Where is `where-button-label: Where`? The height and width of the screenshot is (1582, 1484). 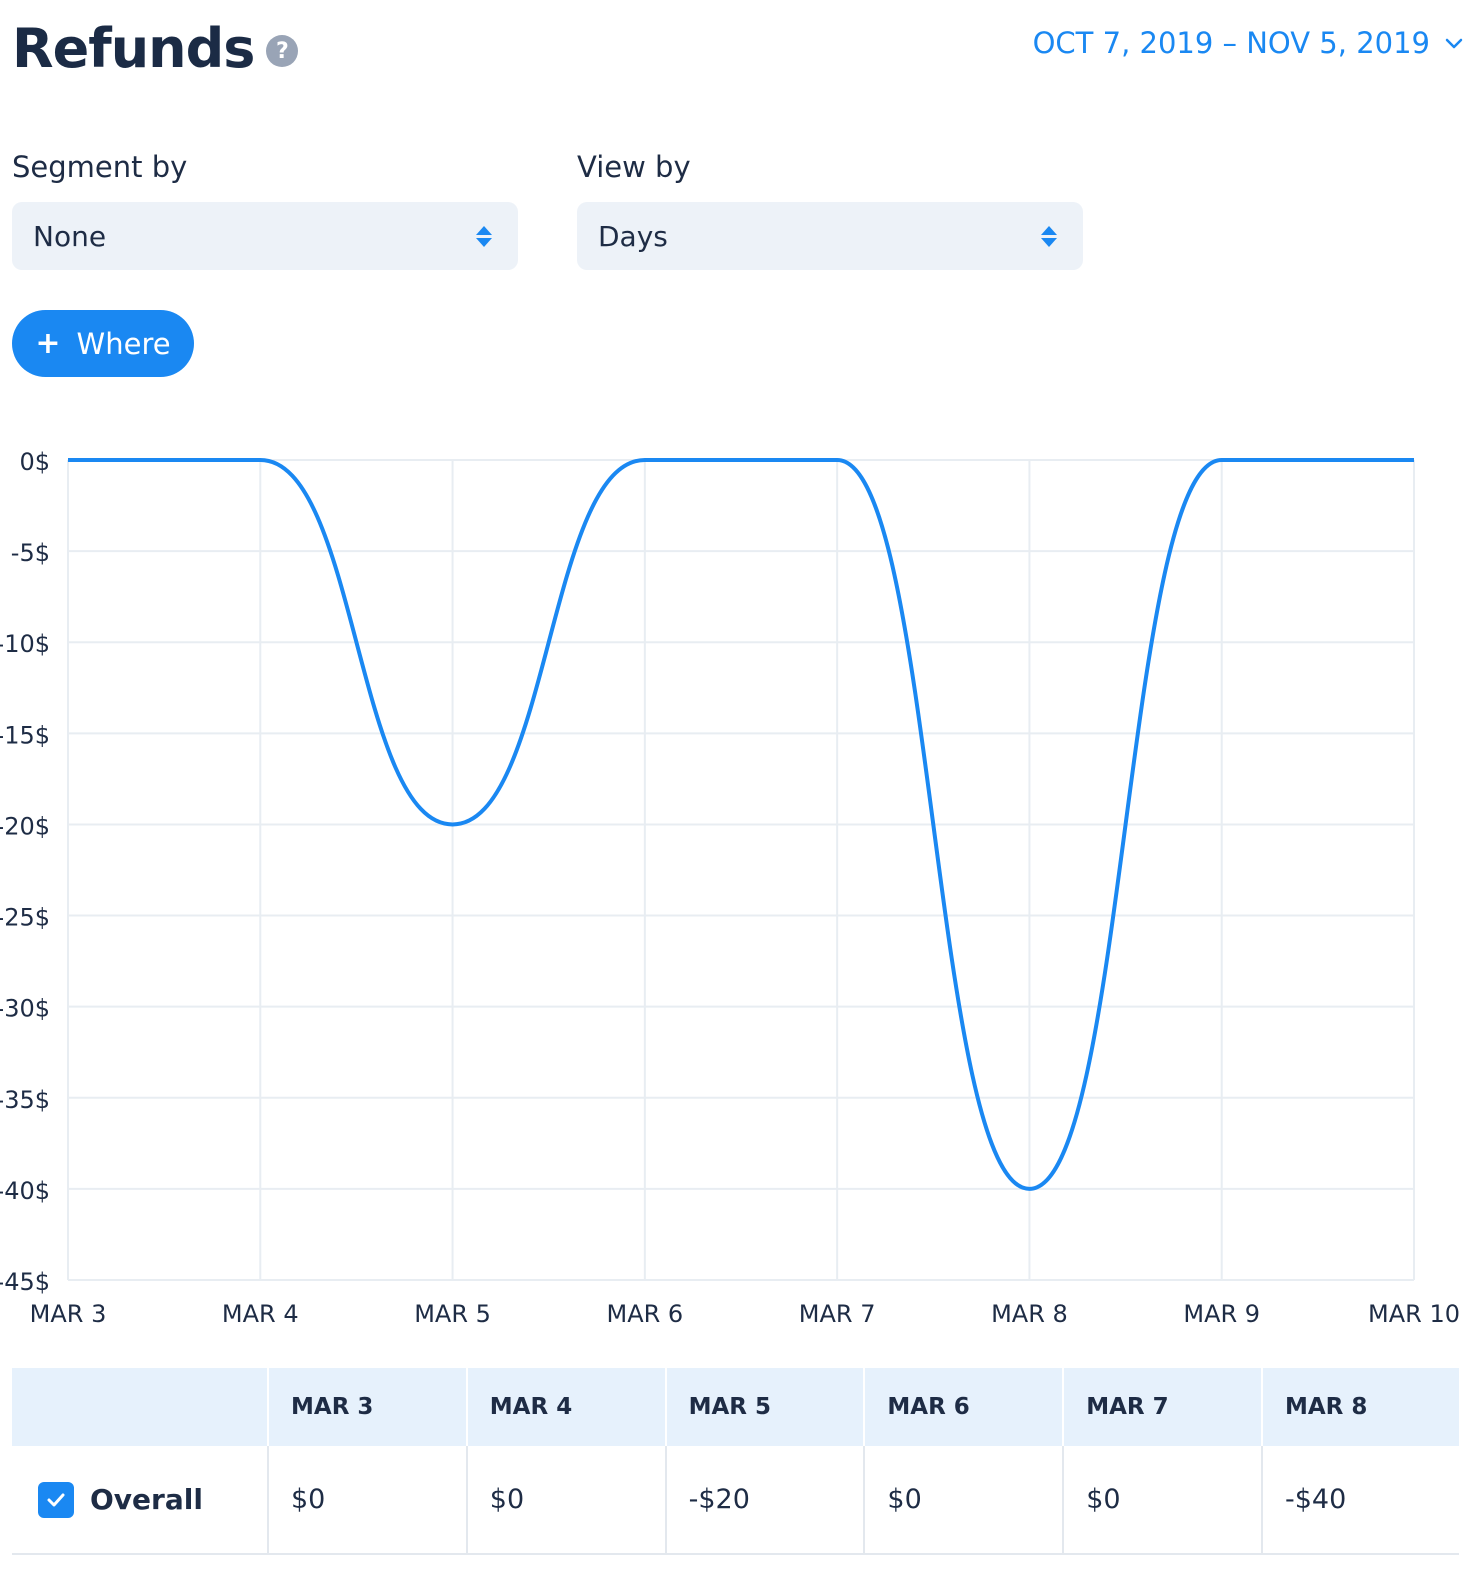
where-button-label: Where is located at coordinates (123, 343).